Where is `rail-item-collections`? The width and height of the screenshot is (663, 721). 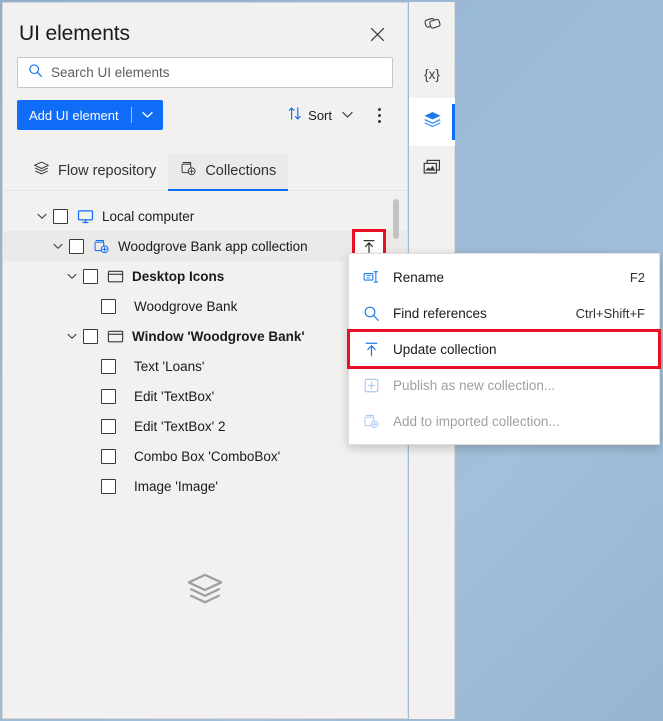 rail-item-collections is located at coordinates (432, 122).